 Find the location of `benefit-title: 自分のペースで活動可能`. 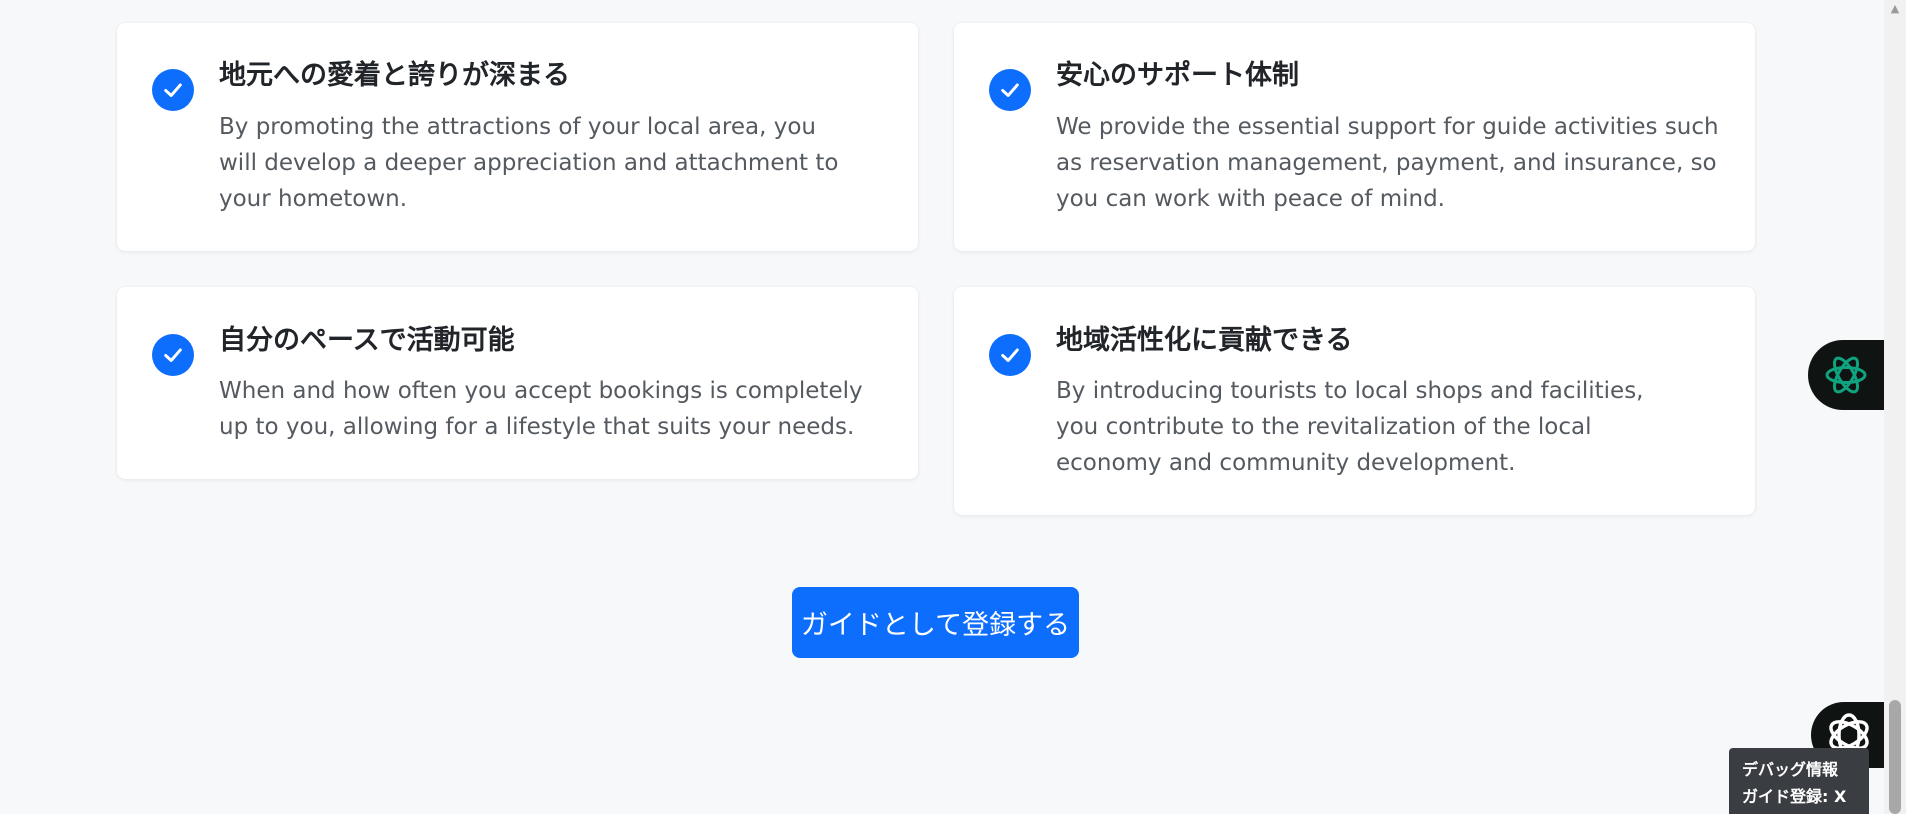

benefit-title: 自分のペースで活動可能 is located at coordinates (367, 340).